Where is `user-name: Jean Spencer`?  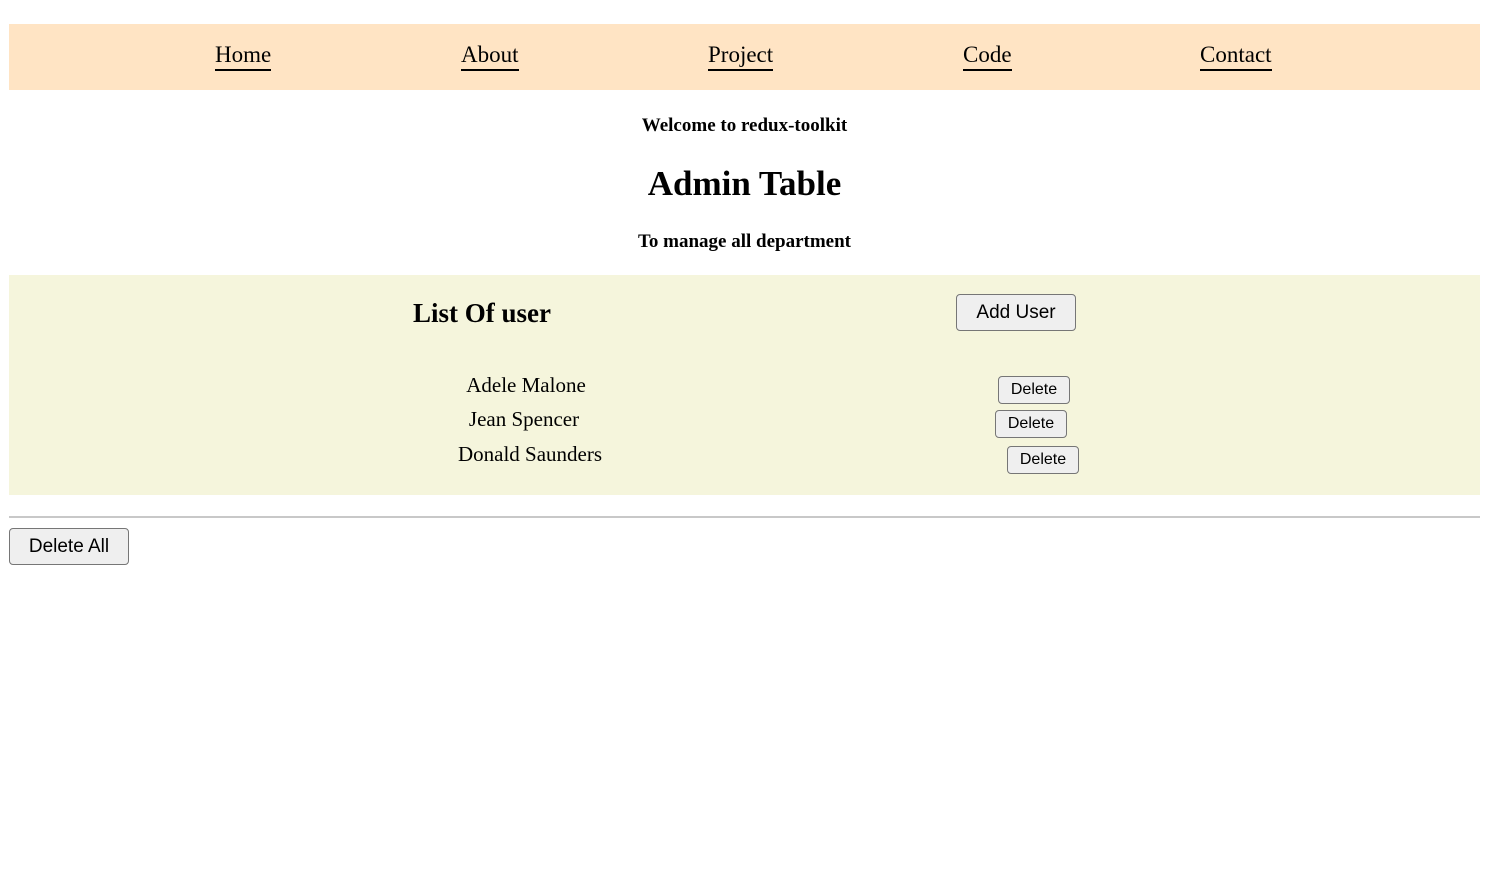
user-name: Jean Spencer is located at coordinates (524, 419).